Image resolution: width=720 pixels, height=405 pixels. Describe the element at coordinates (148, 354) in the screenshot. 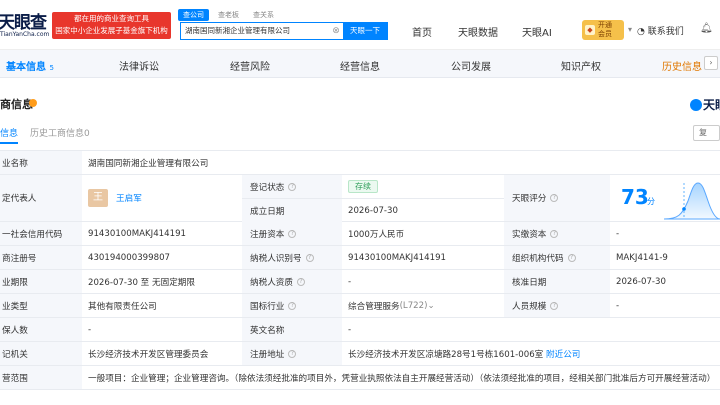

I see `value-authority: 长沙经济技术开发区管理委员会` at that location.